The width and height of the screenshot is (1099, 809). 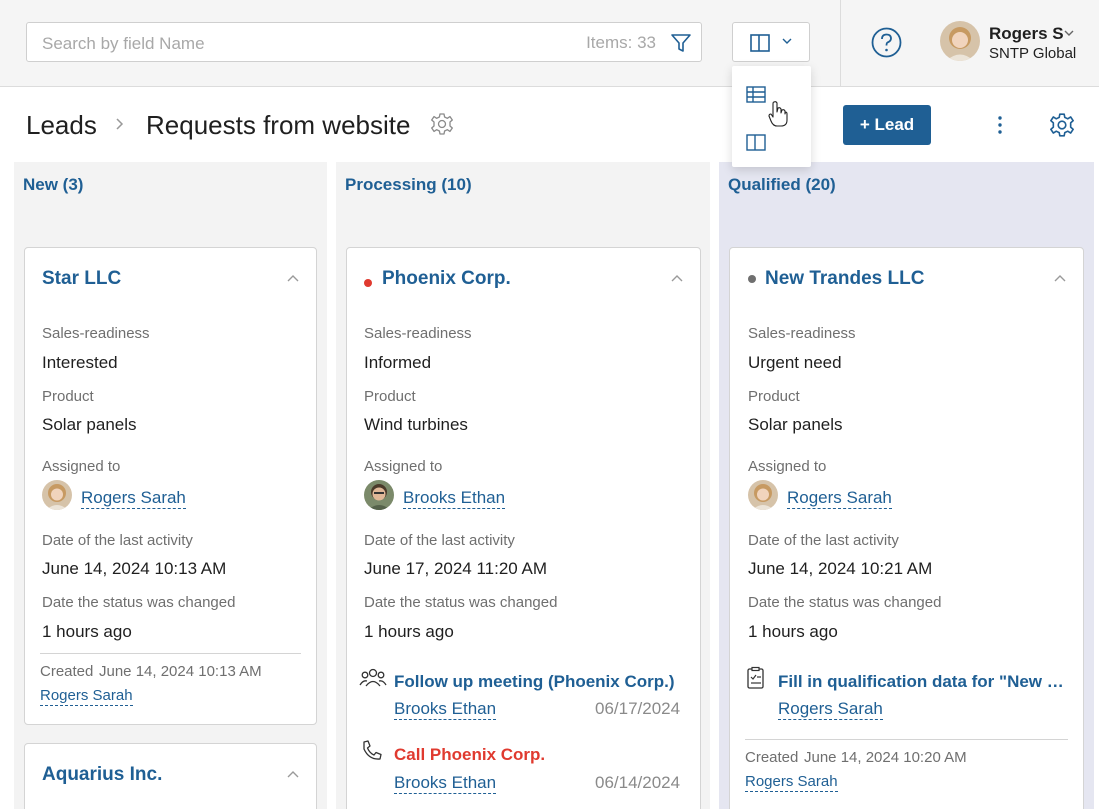 I want to click on created-date: June 14, 2024 10:20 AM, so click(x=885, y=757).